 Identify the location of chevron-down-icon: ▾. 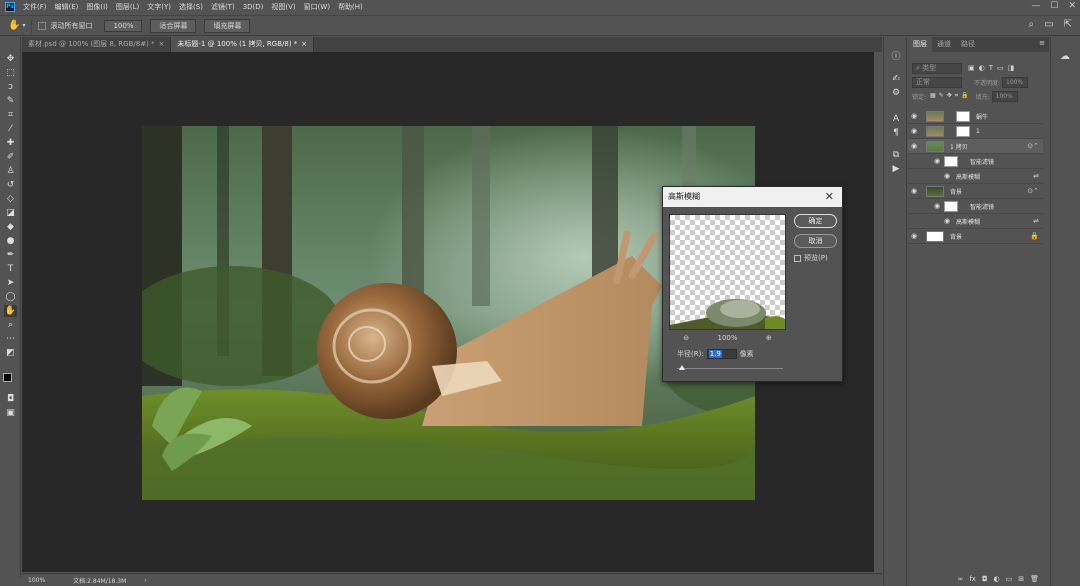
(23, 25).